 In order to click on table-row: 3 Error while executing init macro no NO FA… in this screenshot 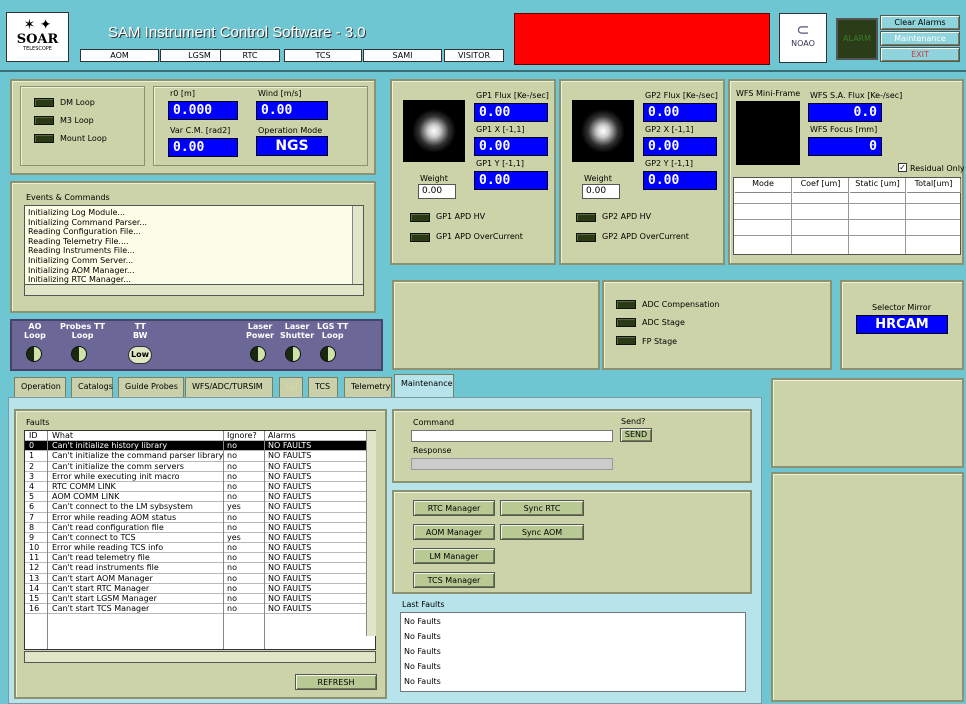, I will do `click(200, 477)`.